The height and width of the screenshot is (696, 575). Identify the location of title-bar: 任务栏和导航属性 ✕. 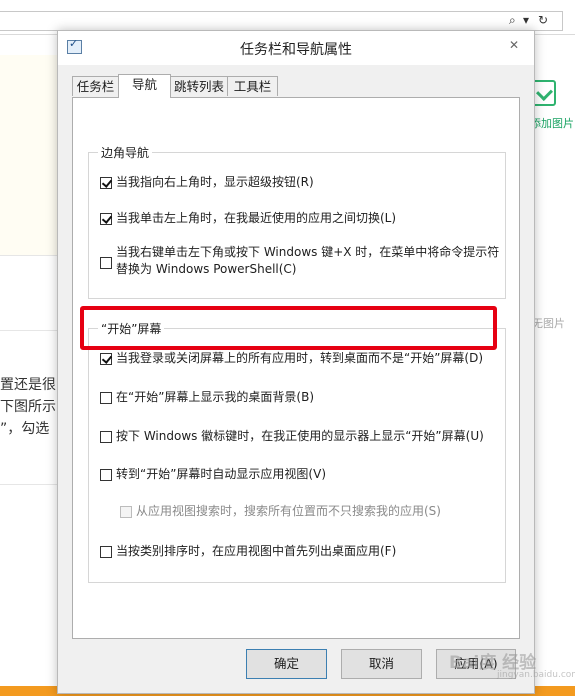
(296, 48).